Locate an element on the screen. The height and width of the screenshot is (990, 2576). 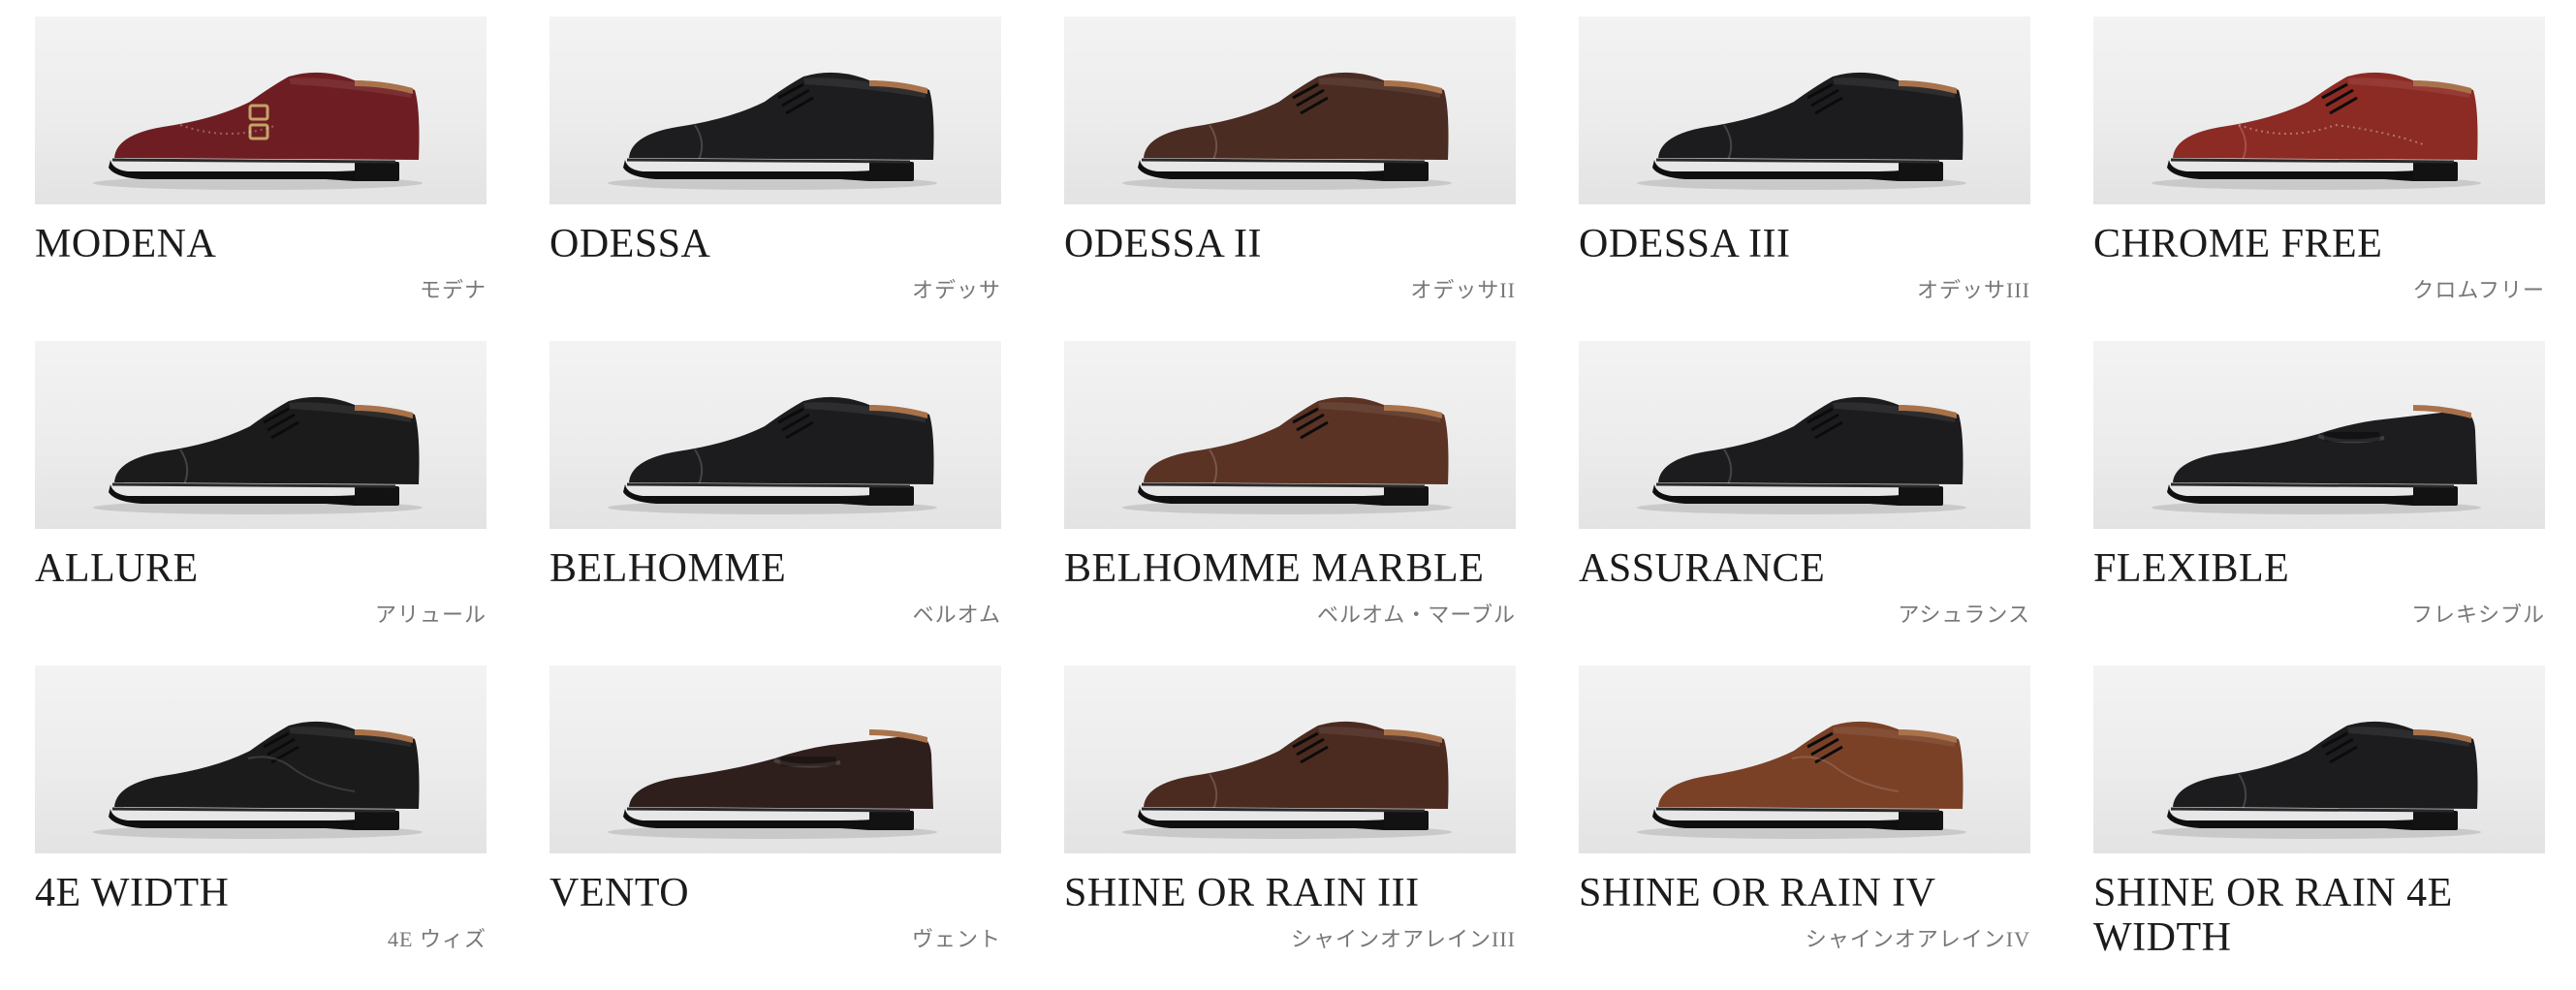
product-name: VENTO is located at coordinates (775, 893).